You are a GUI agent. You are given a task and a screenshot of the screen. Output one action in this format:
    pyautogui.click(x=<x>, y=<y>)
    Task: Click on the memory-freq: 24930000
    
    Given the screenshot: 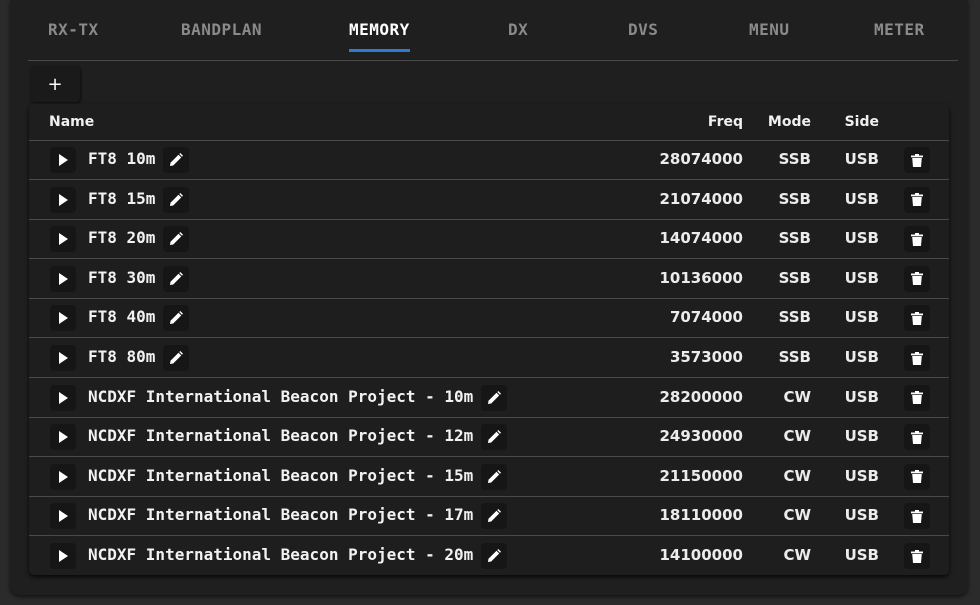 What is the action you would take?
    pyautogui.click(x=701, y=436)
    